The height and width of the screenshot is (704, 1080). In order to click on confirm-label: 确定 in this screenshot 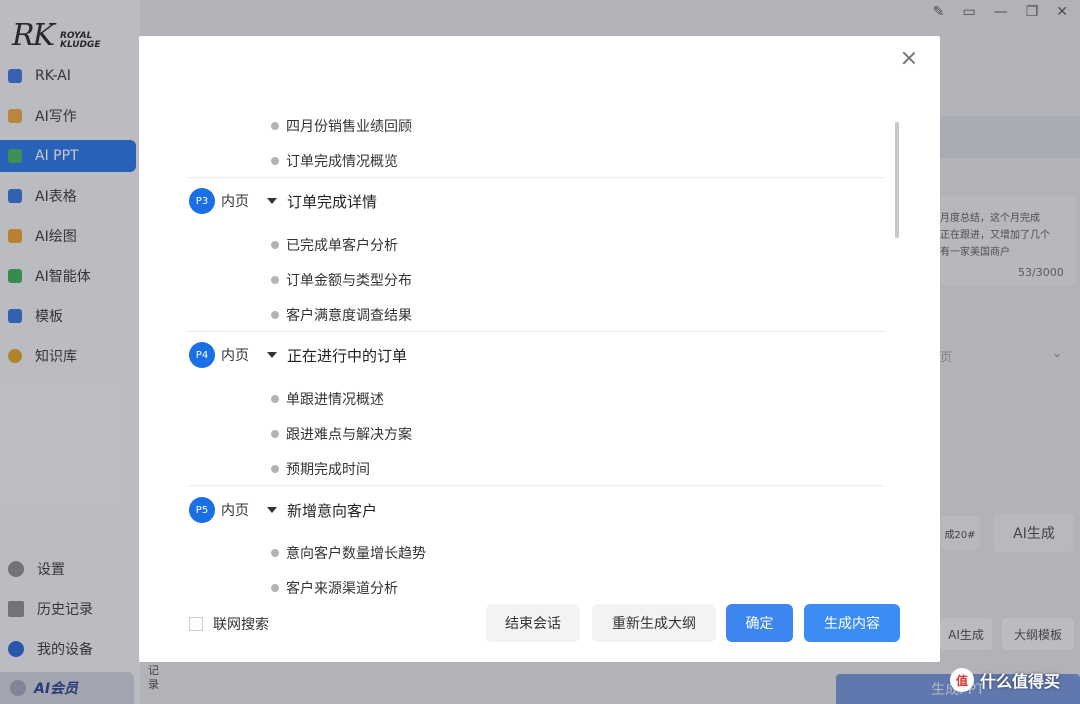, I will do `click(759, 624)`.